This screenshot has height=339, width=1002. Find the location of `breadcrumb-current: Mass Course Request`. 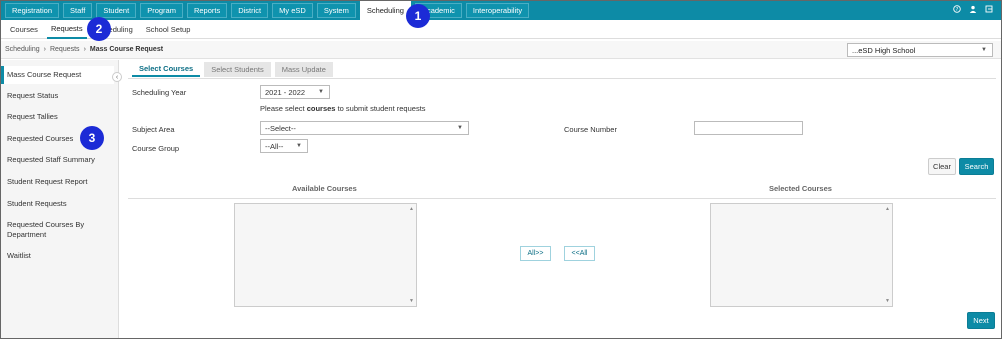

breadcrumb-current: Mass Course Request is located at coordinates (126, 49).